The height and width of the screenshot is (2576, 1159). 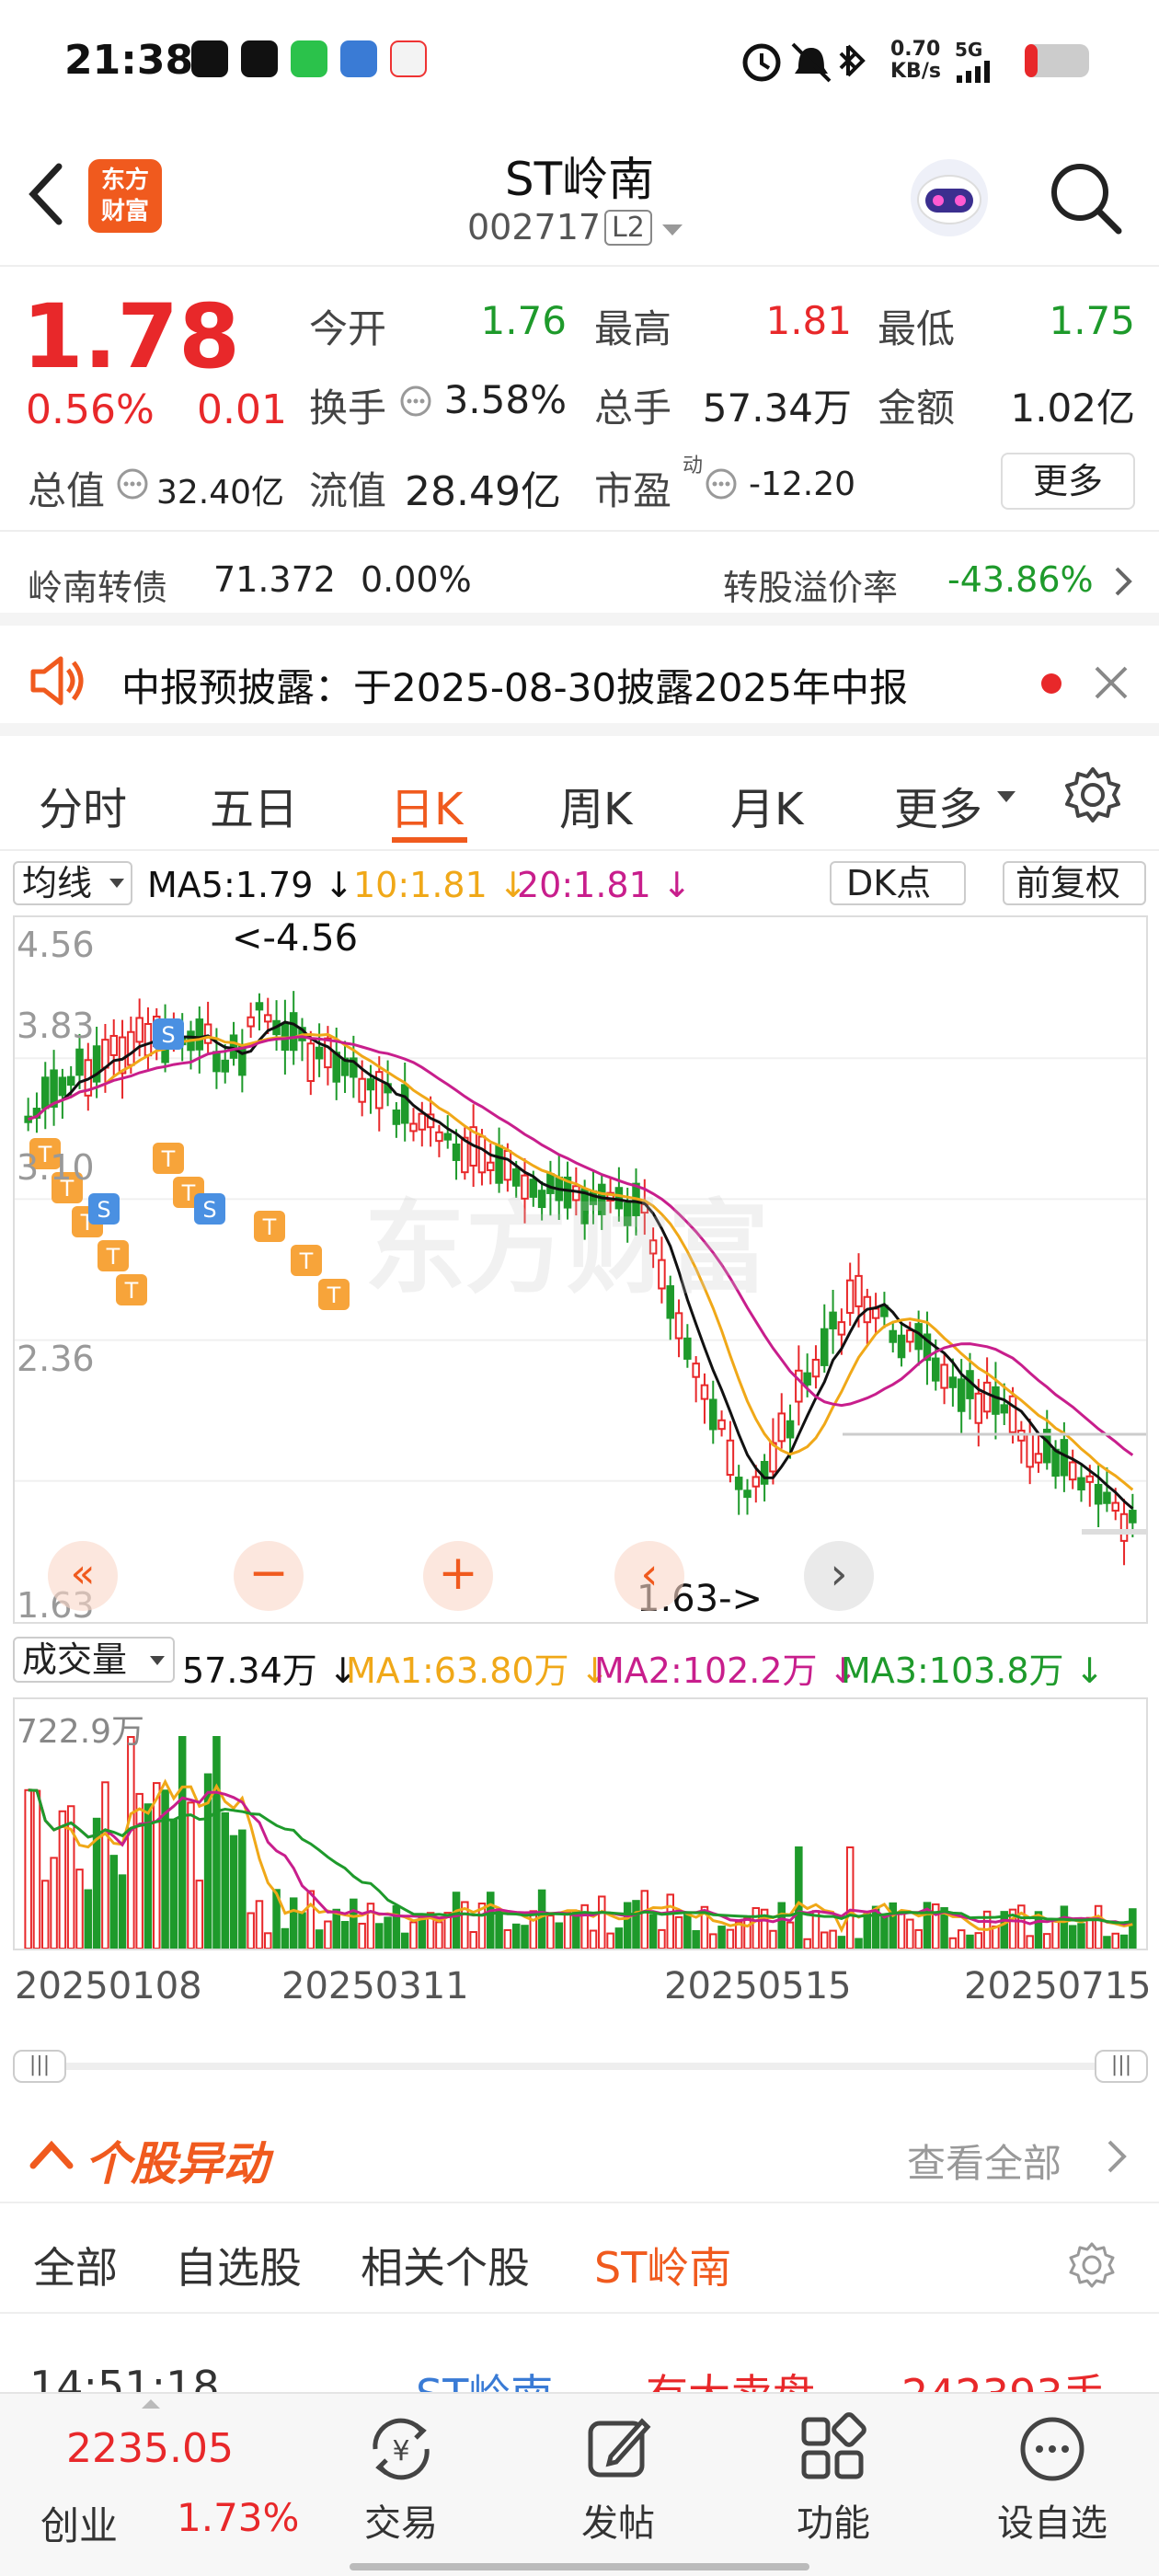 What do you see at coordinates (839, 1576) in the screenshot?
I see `scroll-right-button: ›` at bounding box center [839, 1576].